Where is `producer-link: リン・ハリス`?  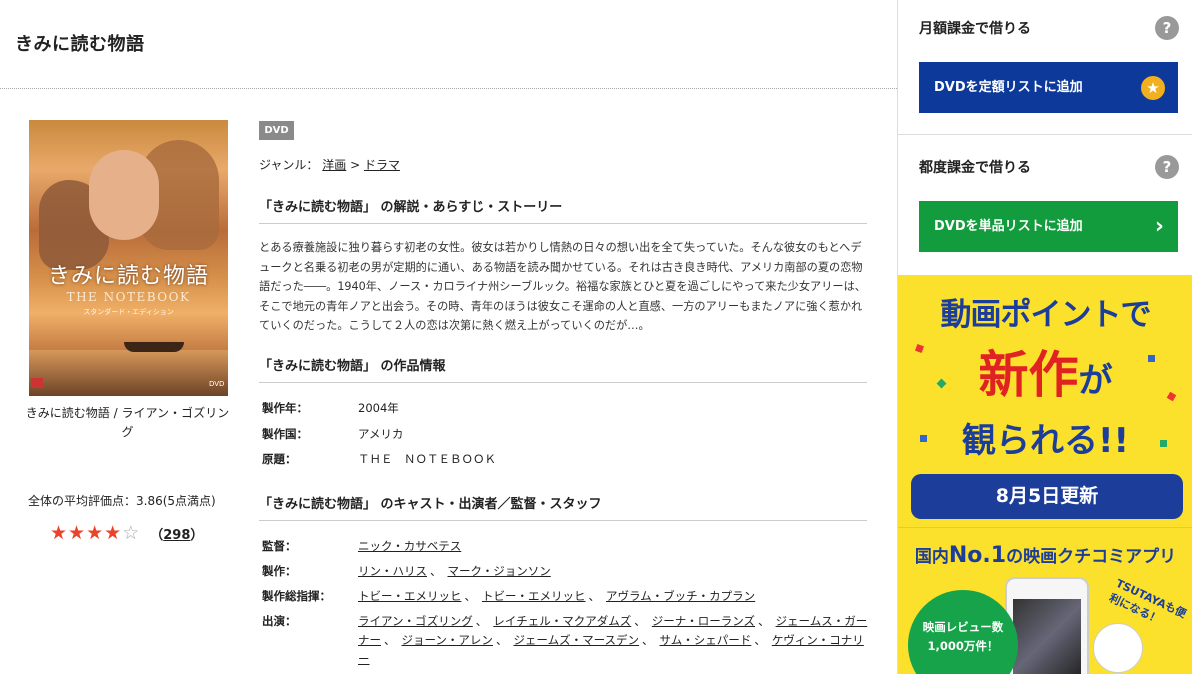 producer-link: リン・ハリス is located at coordinates (392, 571).